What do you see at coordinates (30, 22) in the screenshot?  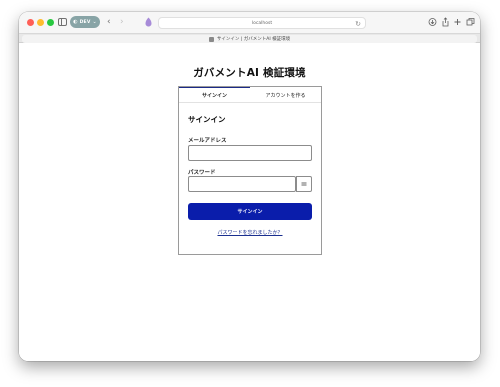 I see `close-icon` at bounding box center [30, 22].